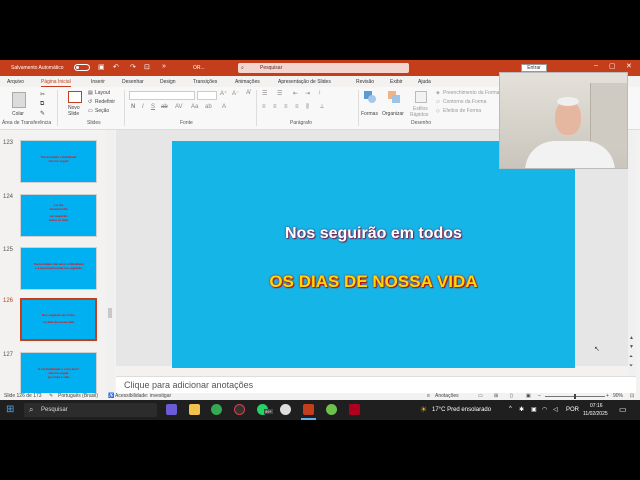 Image resolution: width=640 pixels, height=480 pixels. Describe the element at coordinates (471, 93) in the screenshot. I see `shape-fill-button: Preenchimento da Forma` at that location.